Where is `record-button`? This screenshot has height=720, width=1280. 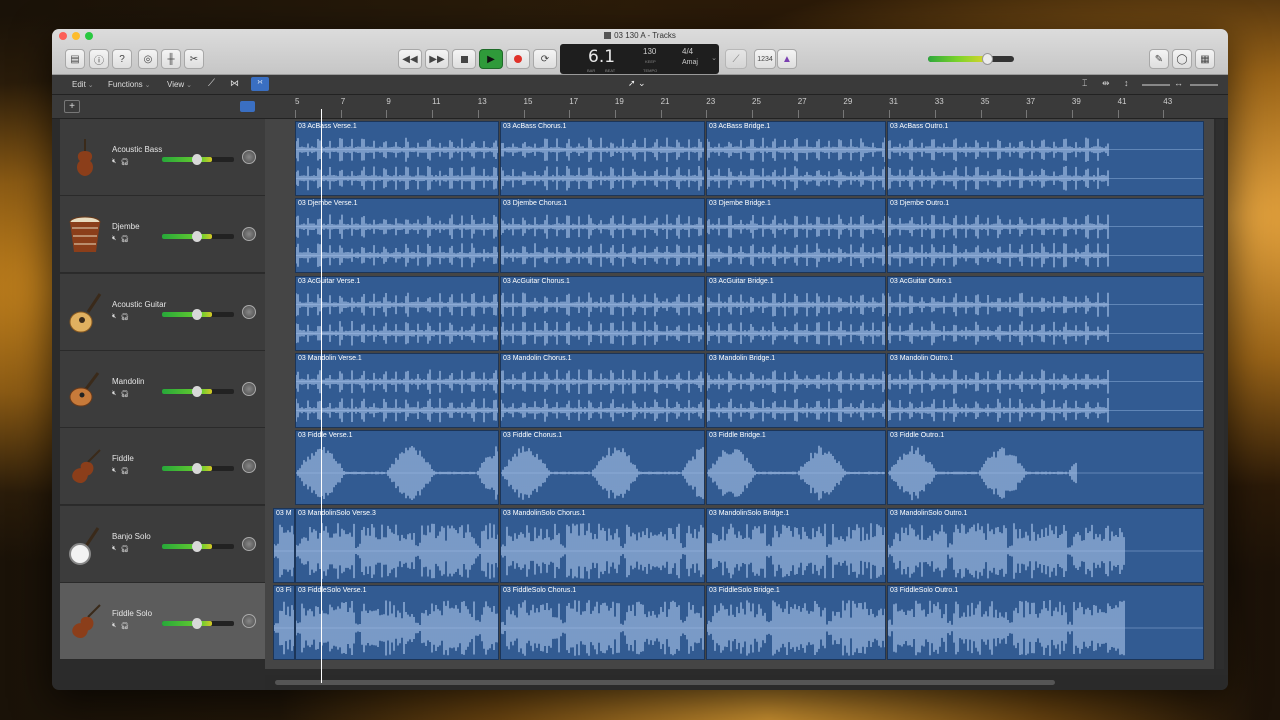 record-button is located at coordinates (518, 59).